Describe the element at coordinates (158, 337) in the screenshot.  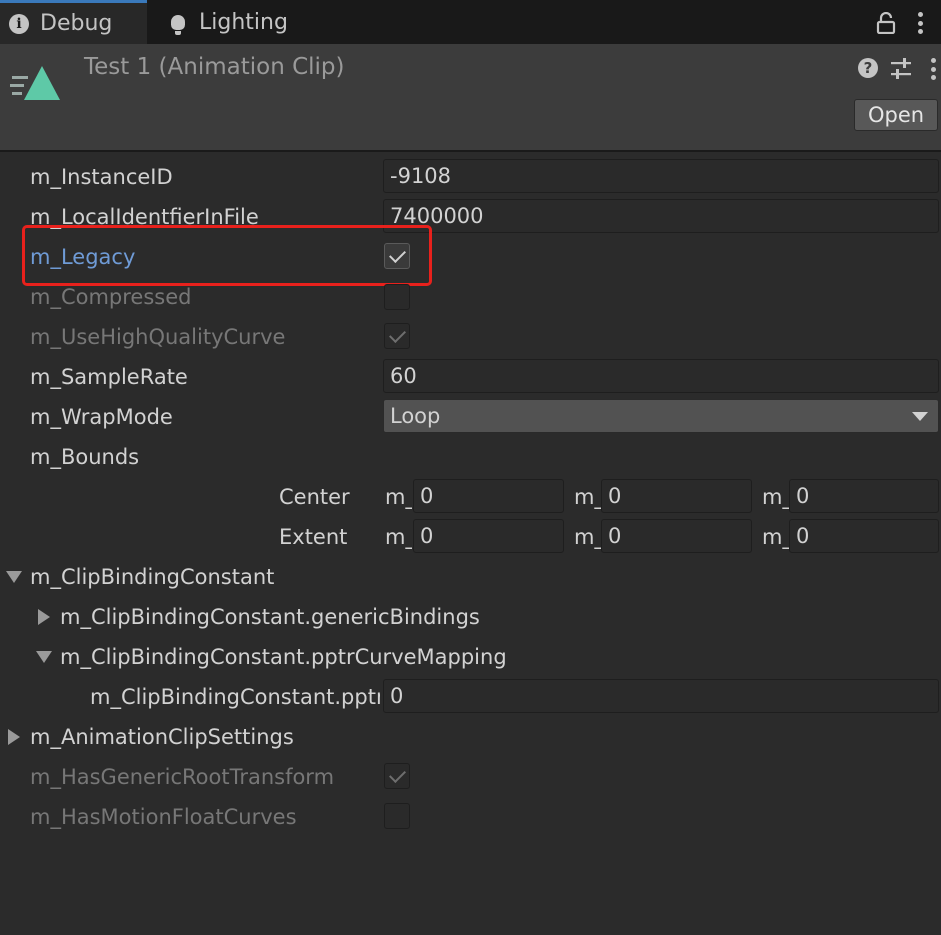
I see `high-quality-curve-label: m_UseHighQualityCurve` at that location.